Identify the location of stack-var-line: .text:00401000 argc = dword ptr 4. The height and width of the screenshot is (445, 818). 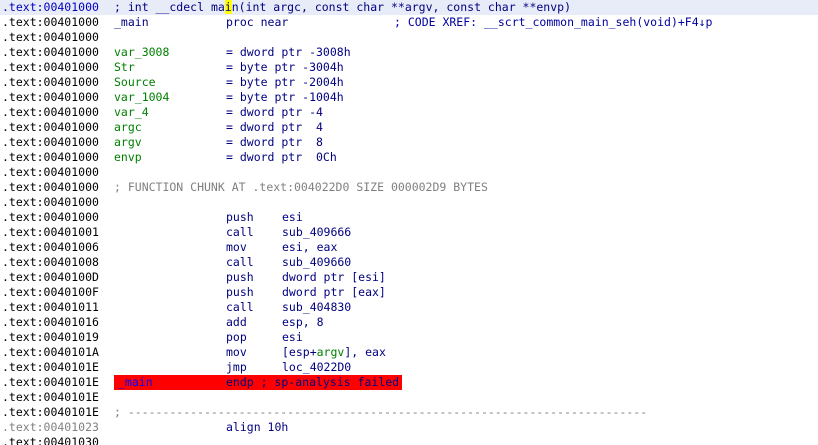
(409, 127).